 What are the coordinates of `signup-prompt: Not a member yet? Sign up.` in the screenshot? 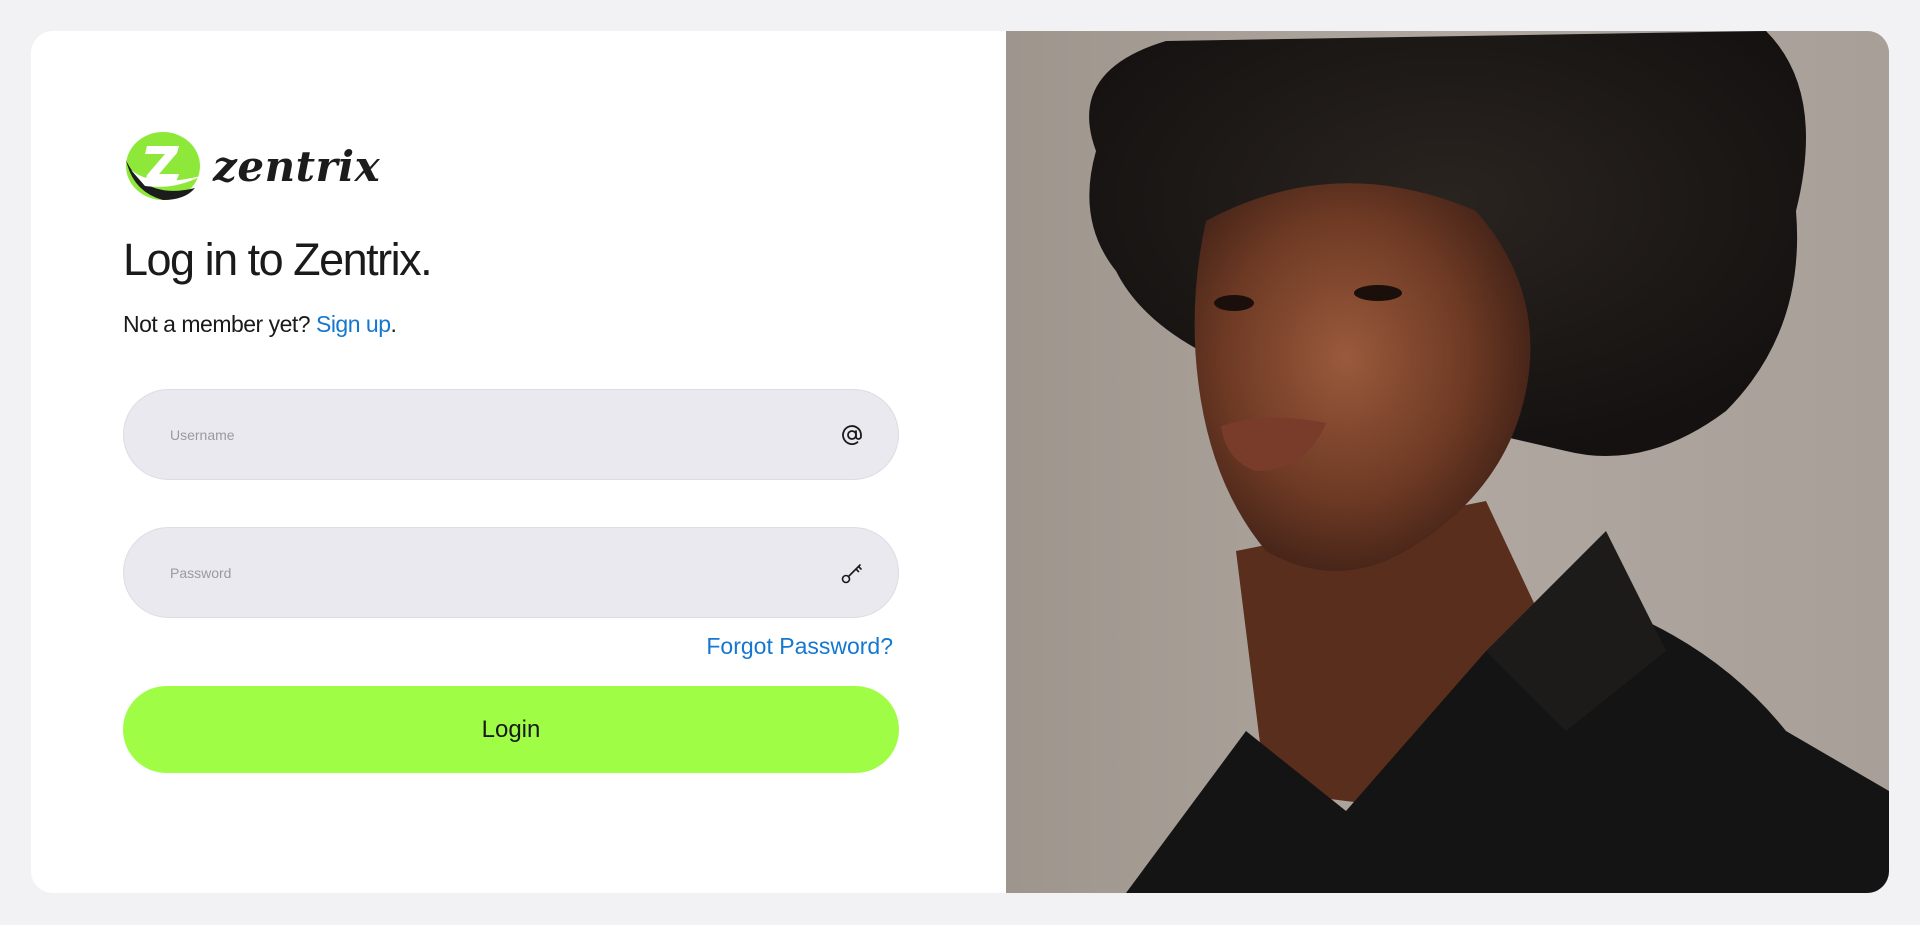 It's located at (260, 324).